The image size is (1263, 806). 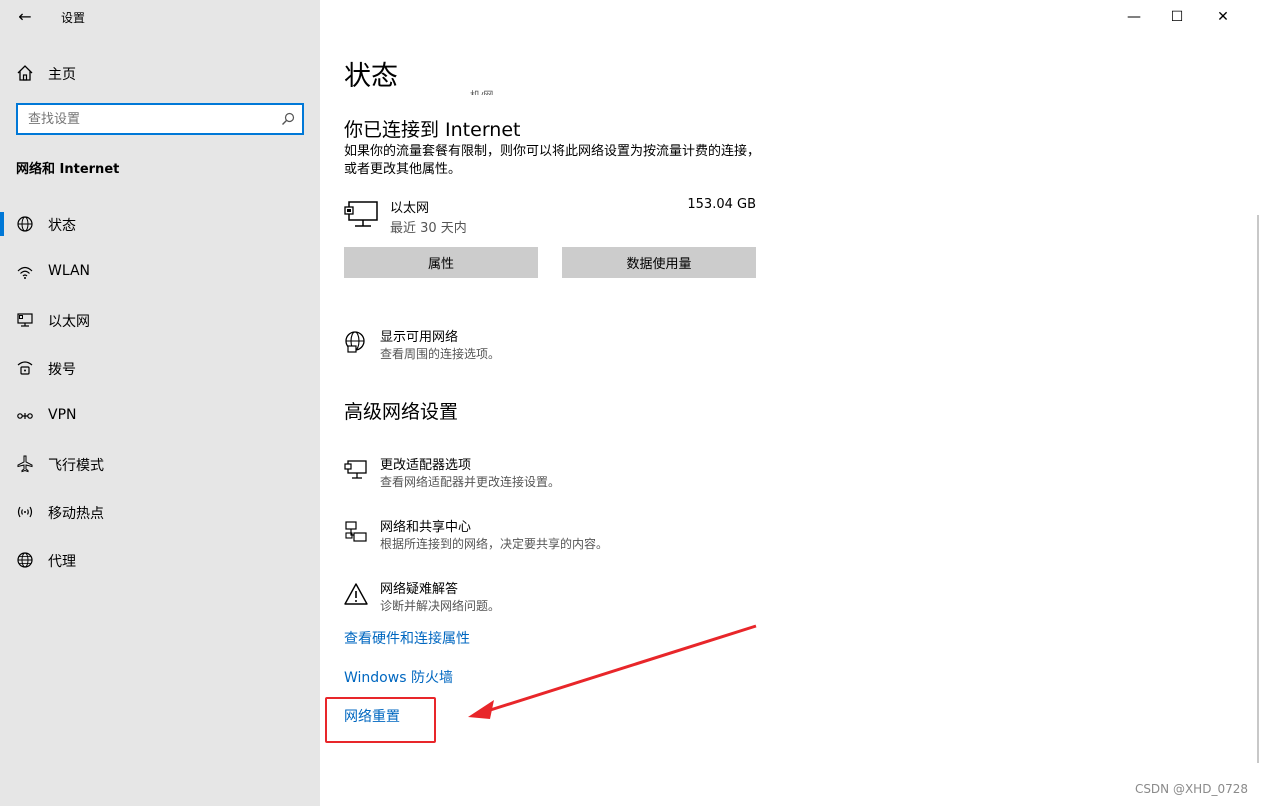 I want to click on search-box, so click(x=160, y=119).